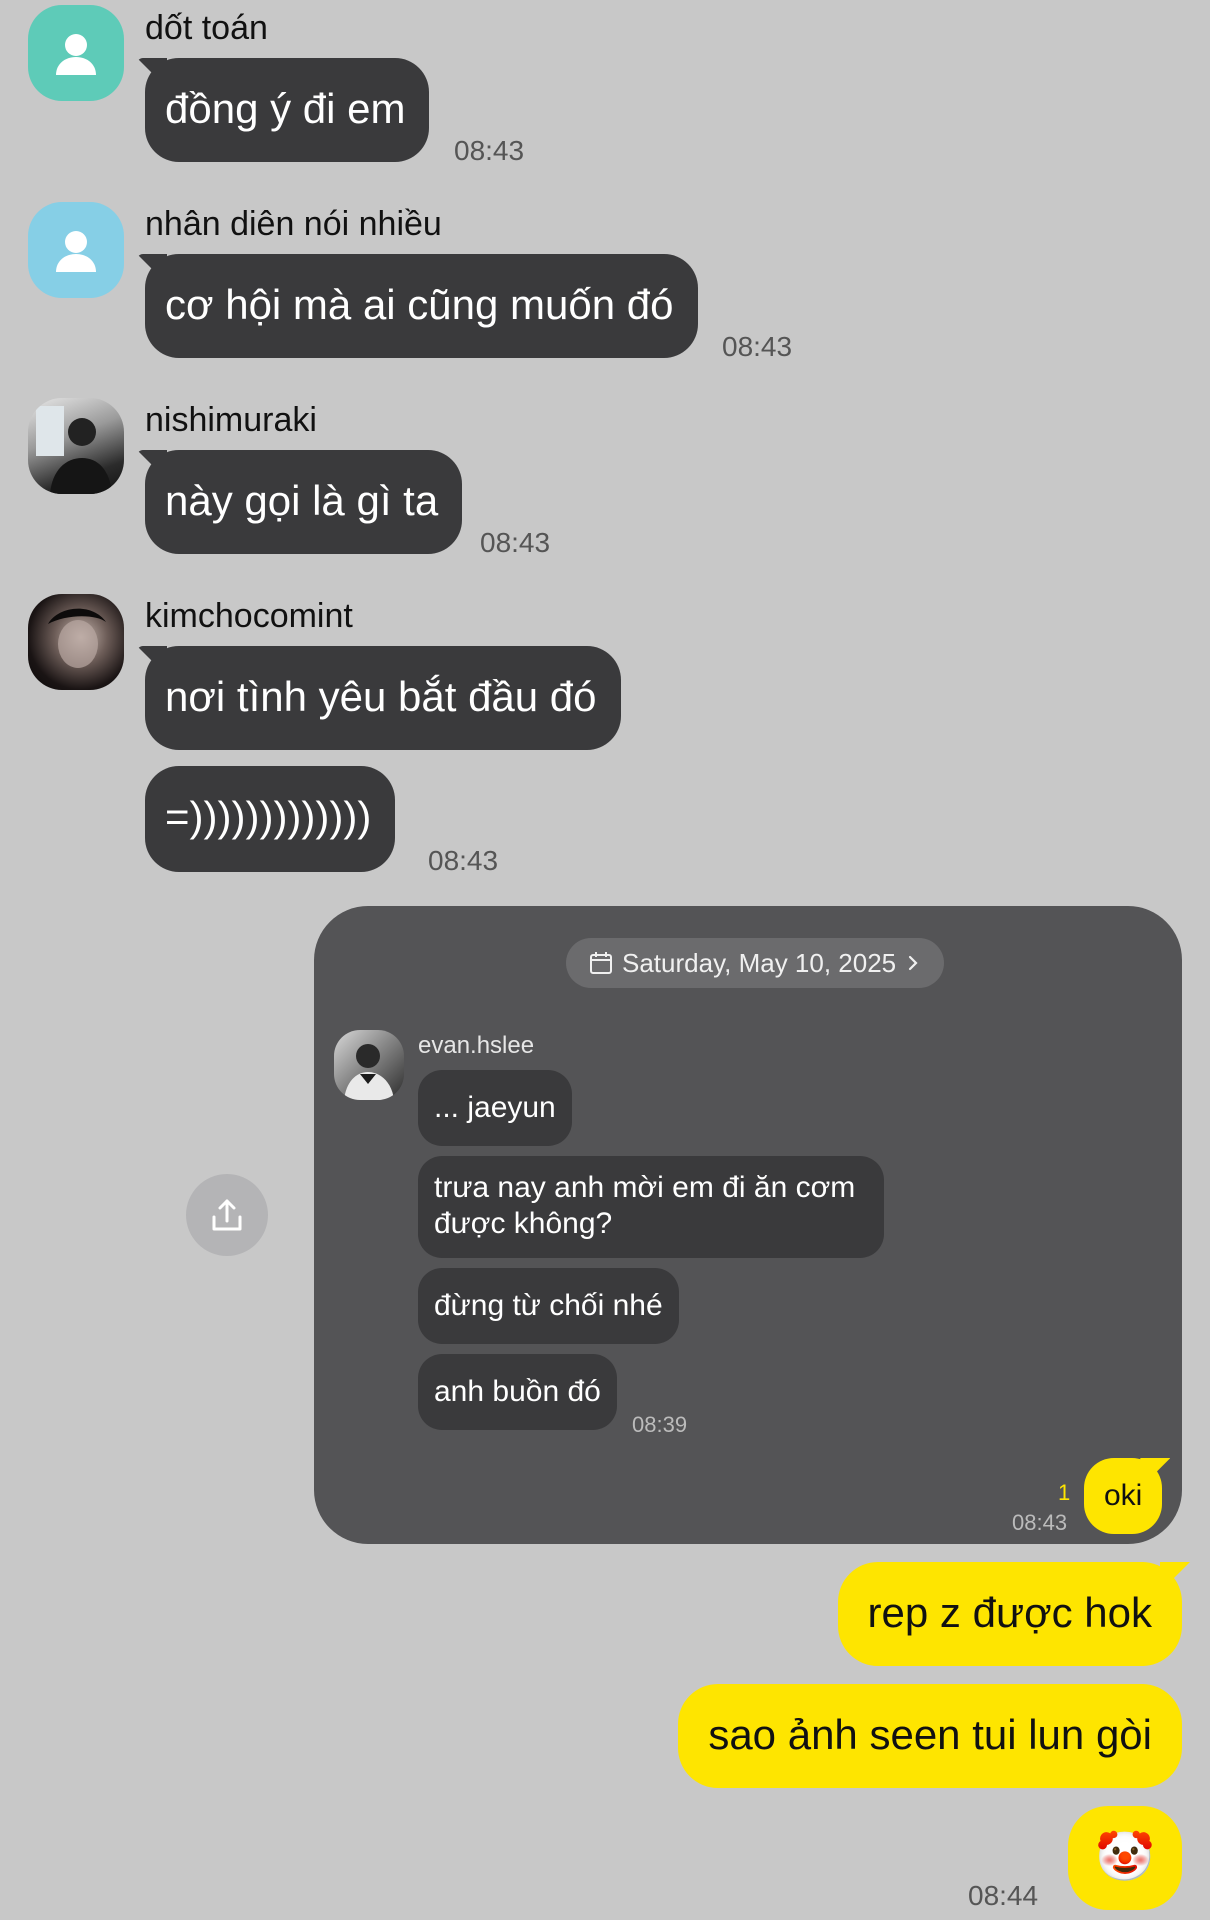  I want to click on chevron-right-icon, so click(913, 963).